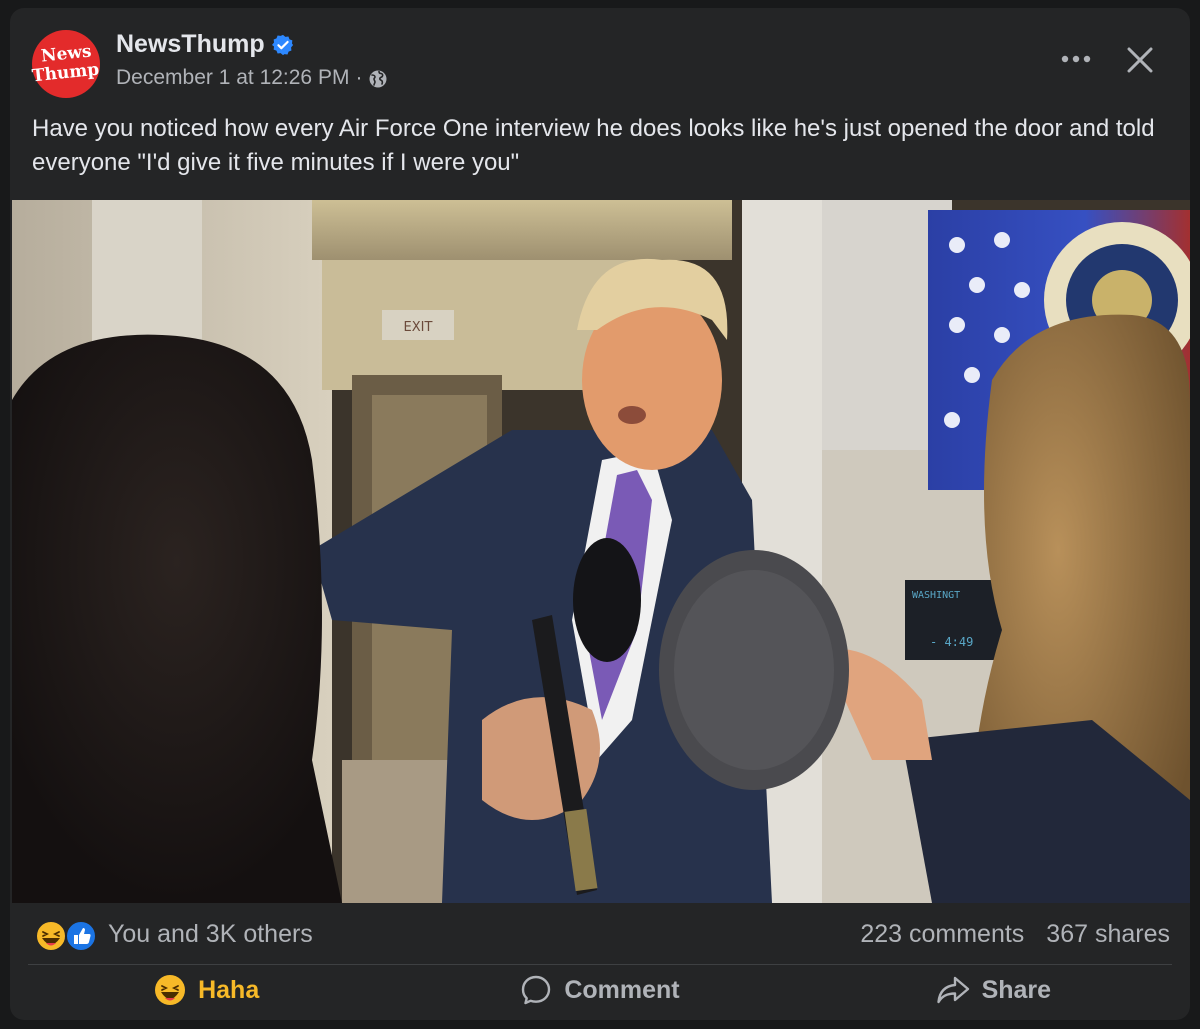  What do you see at coordinates (622, 989) in the screenshot?
I see `comment-label: Comment` at bounding box center [622, 989].